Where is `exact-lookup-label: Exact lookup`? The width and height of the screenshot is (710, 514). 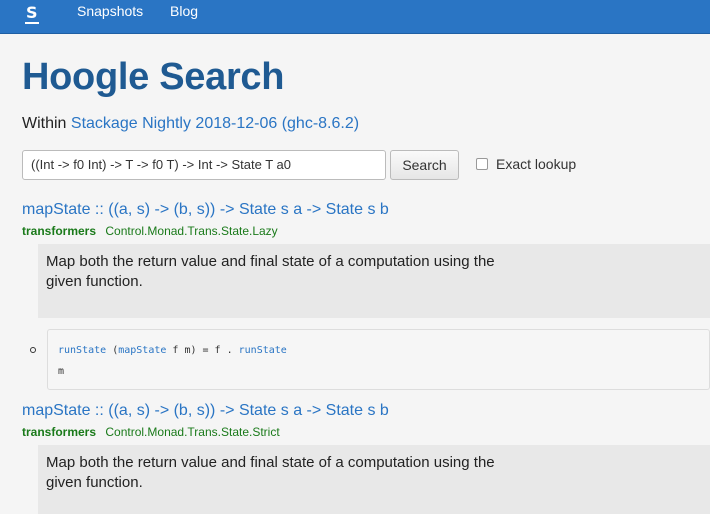
exact-lookup-label: Exact lookup is located at coordinates (536, 164).